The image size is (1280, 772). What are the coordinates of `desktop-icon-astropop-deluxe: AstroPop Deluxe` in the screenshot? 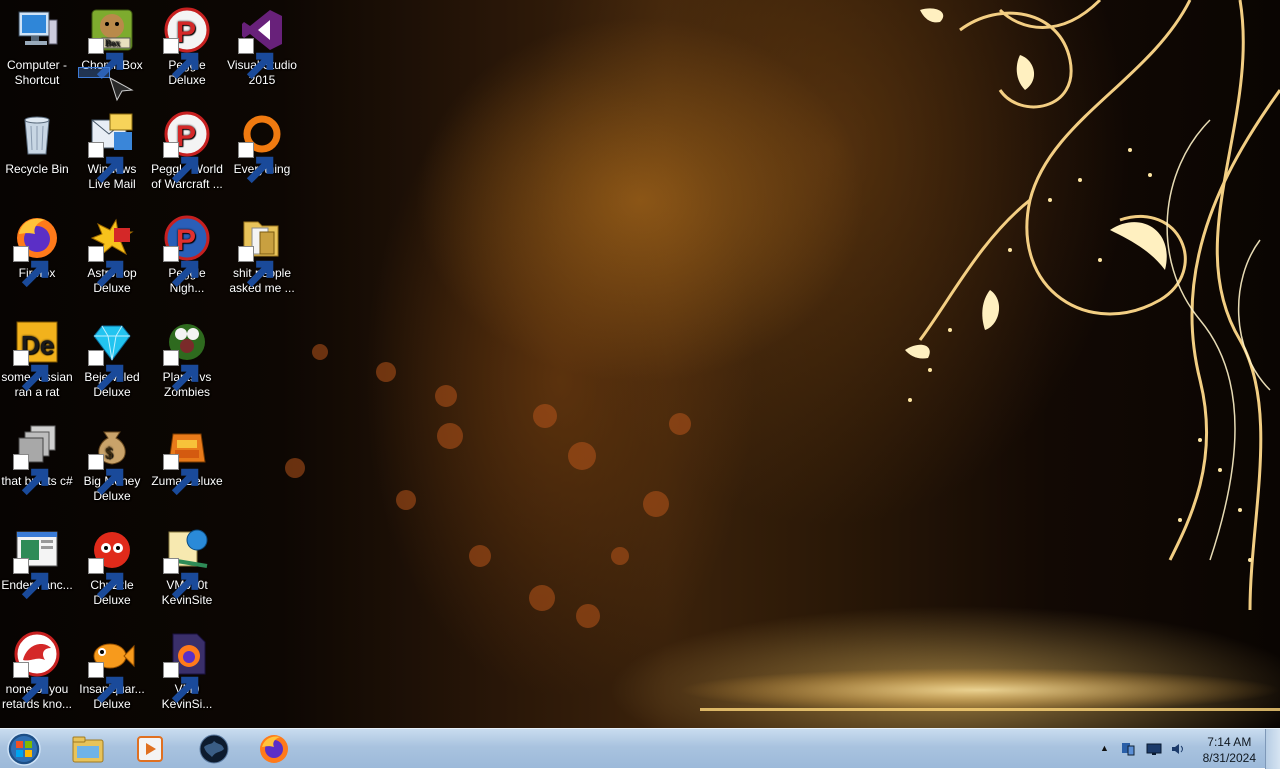 It's located at (112, 255).